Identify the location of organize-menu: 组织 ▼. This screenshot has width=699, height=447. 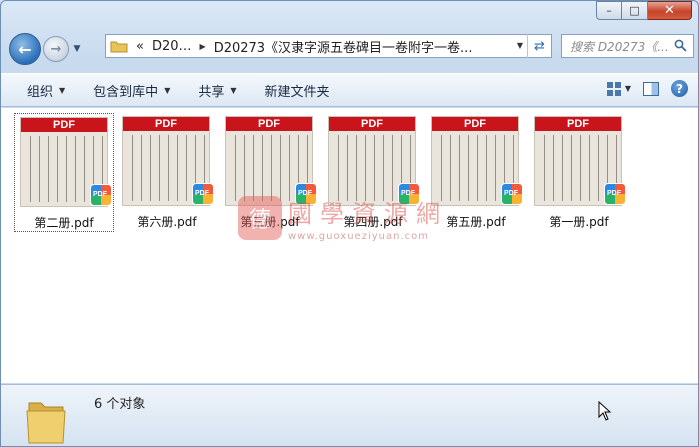
(46, 90).